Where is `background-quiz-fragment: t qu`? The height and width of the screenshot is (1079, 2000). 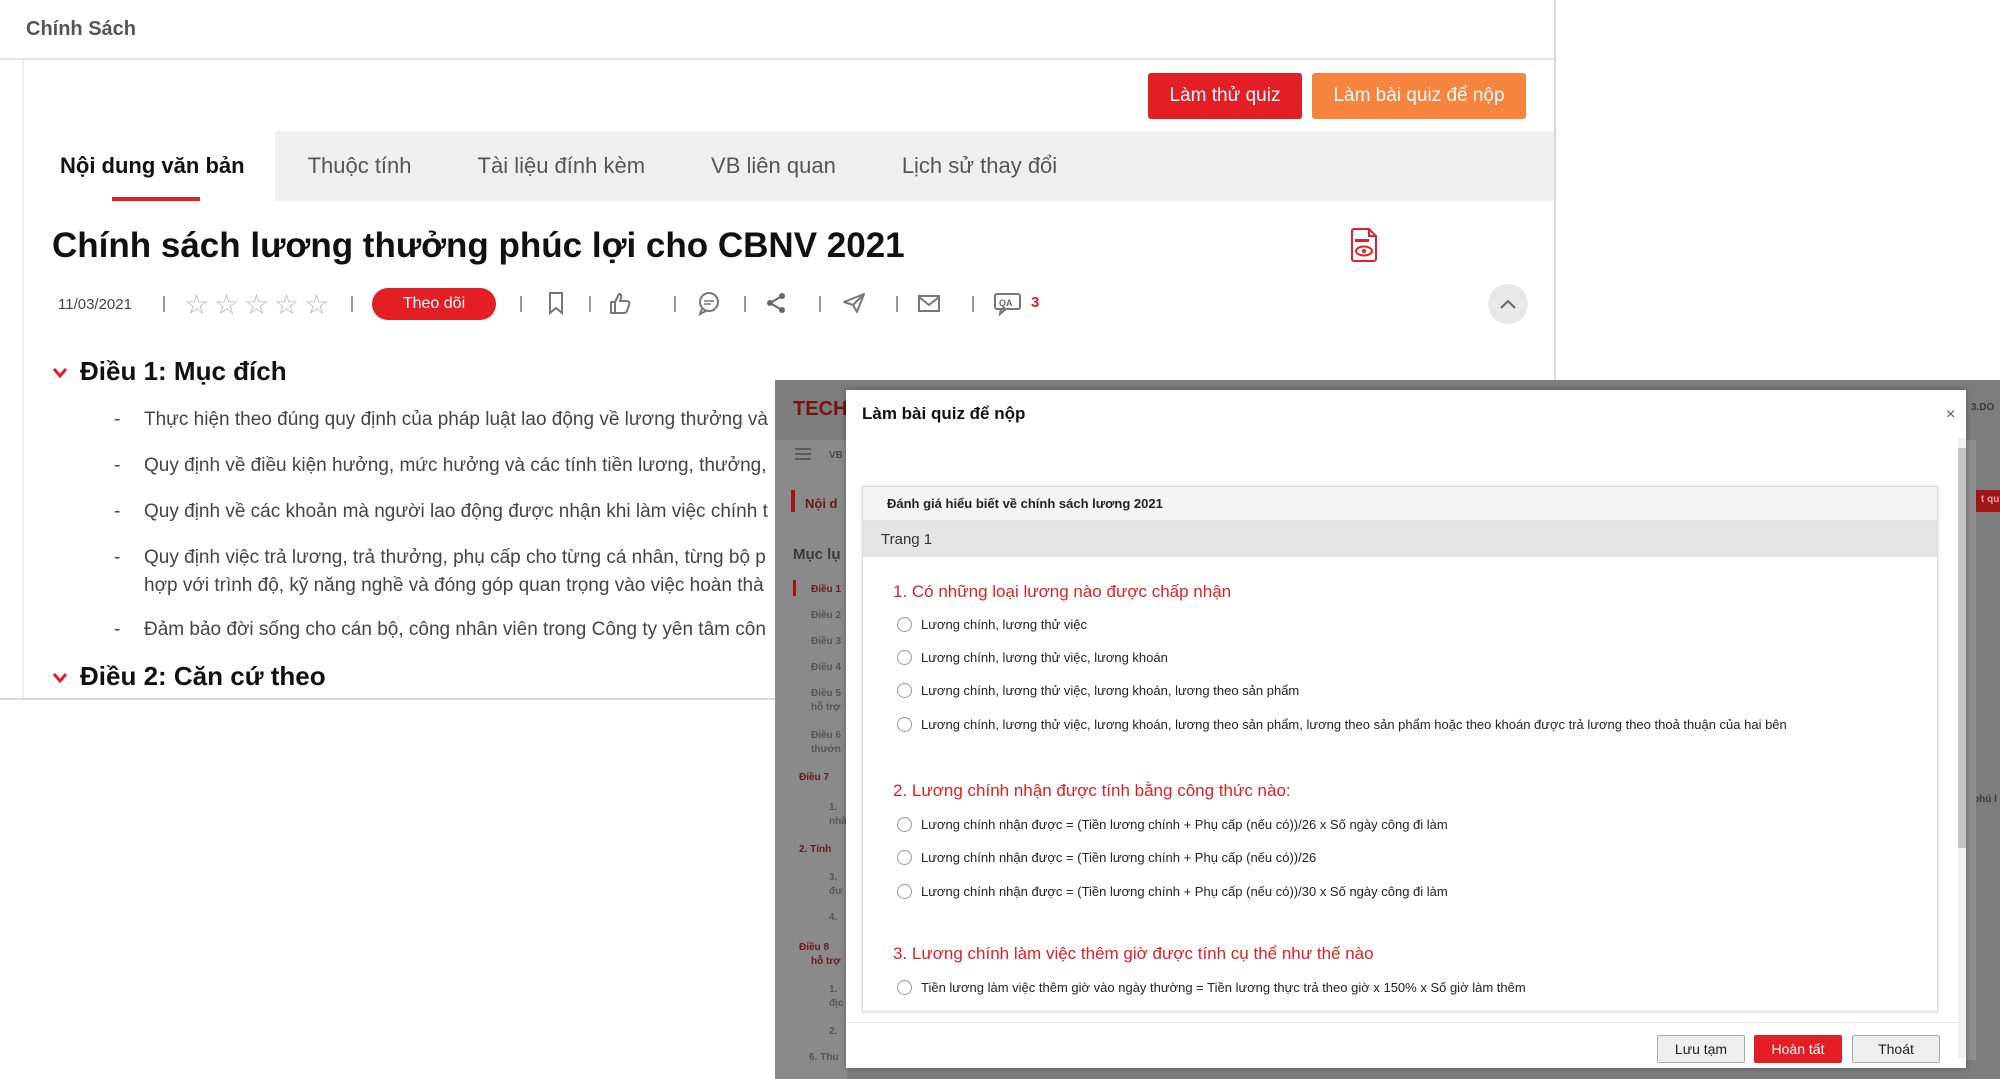
background-quiz-fragment: t qu is located at coordinates (1990, 499).